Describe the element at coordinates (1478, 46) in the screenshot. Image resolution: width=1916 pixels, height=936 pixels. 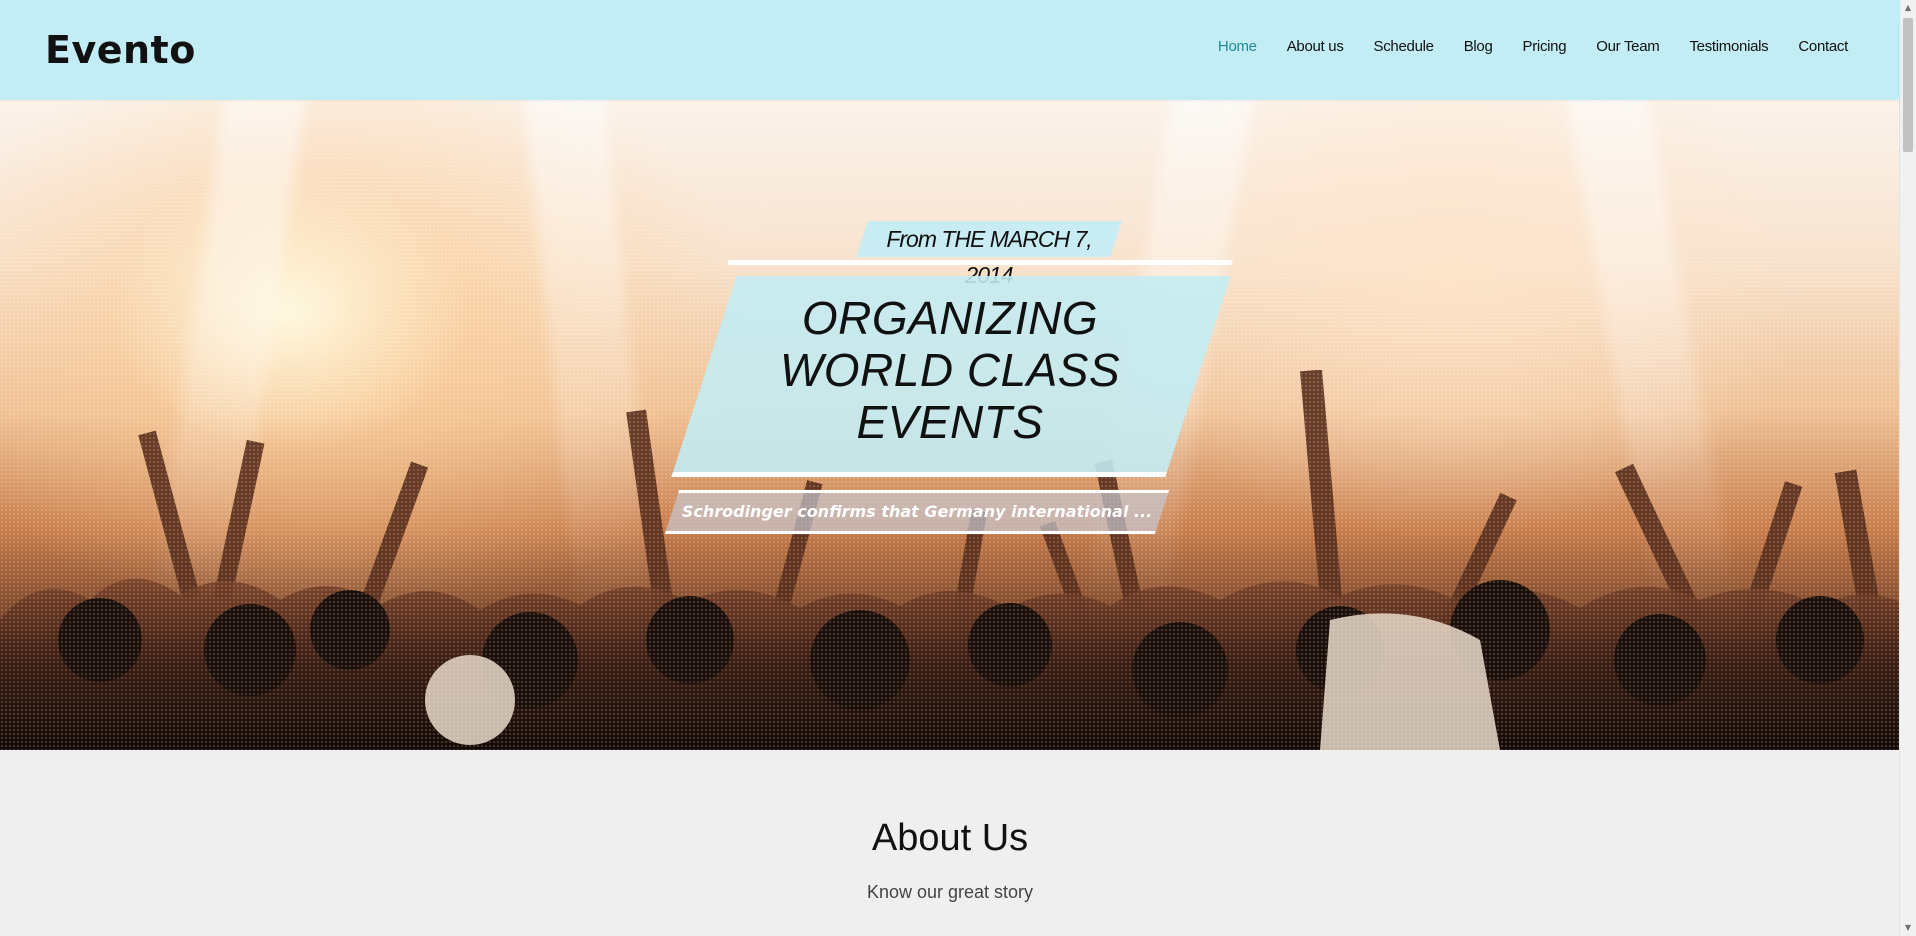
I see `nav-blog: Blog` at that location.